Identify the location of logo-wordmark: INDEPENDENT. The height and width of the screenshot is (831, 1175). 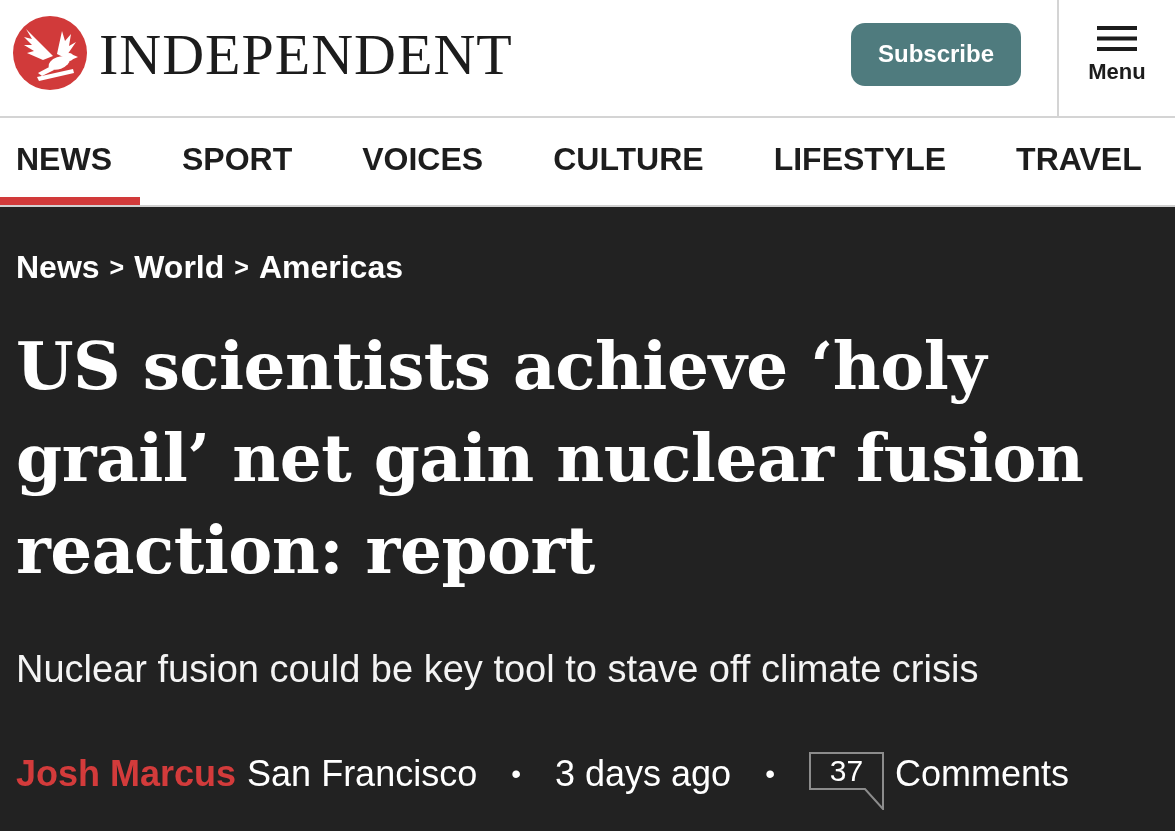
(306, 53).